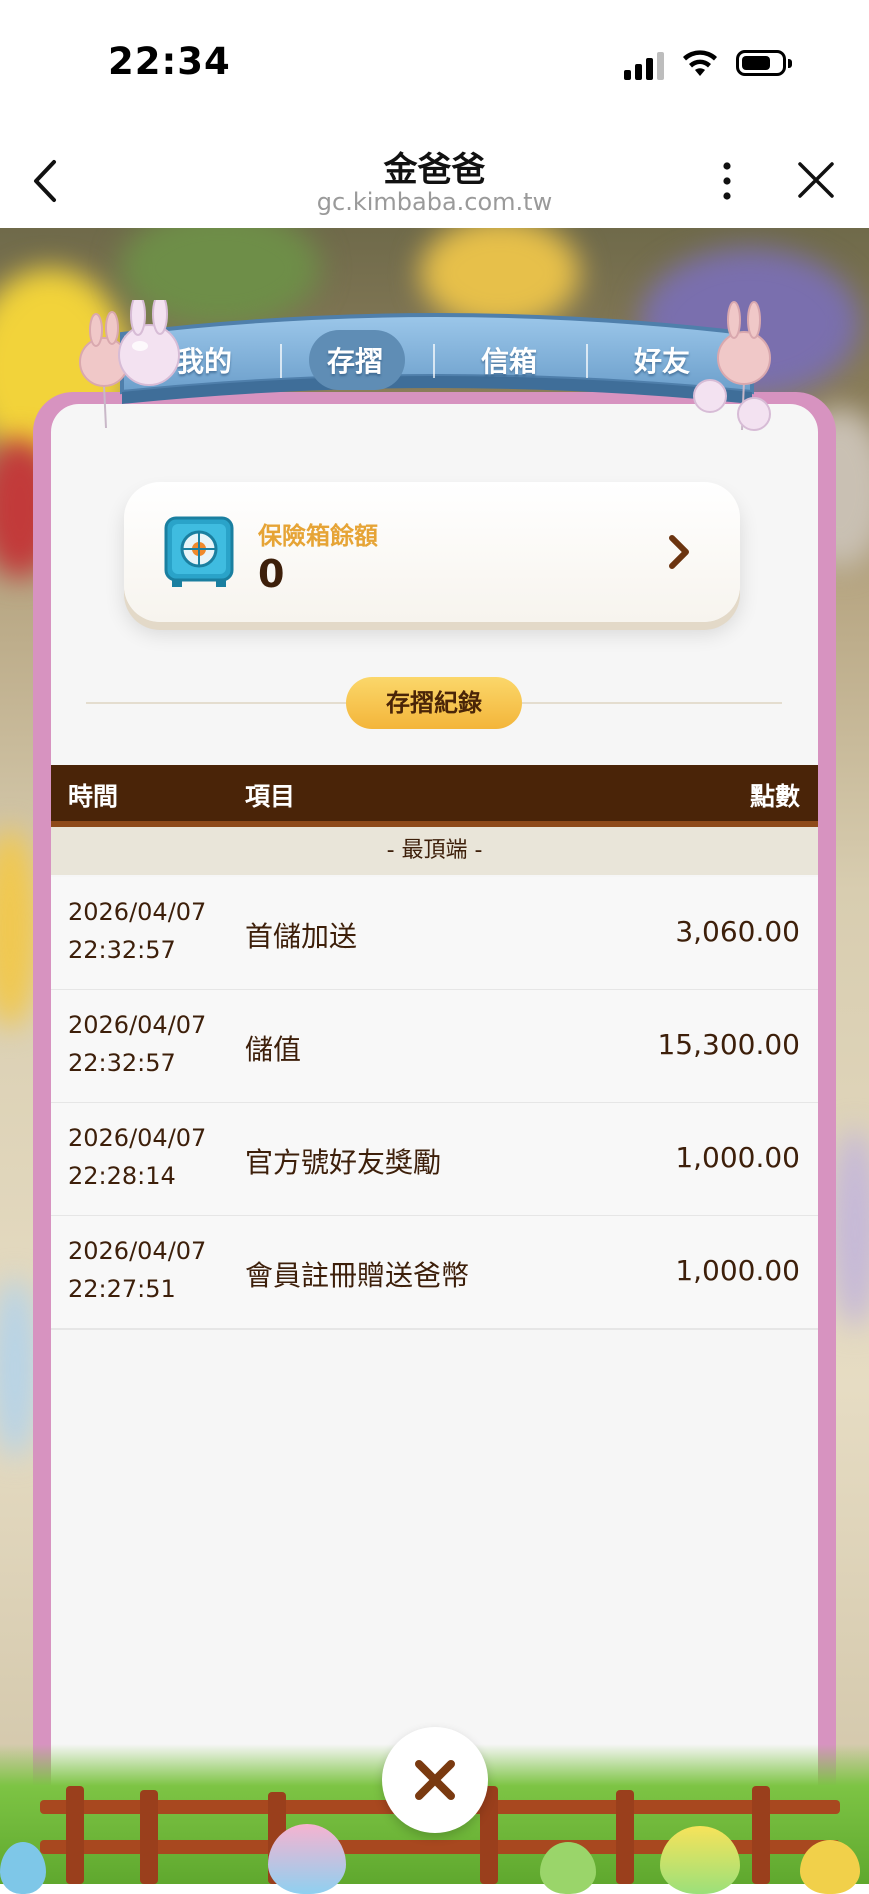 This screenshot has width=869, height=1894. Describe the element at coordinates (509, 360) in the screenshot. I see `tab-mailbox: 信箱` at that location.